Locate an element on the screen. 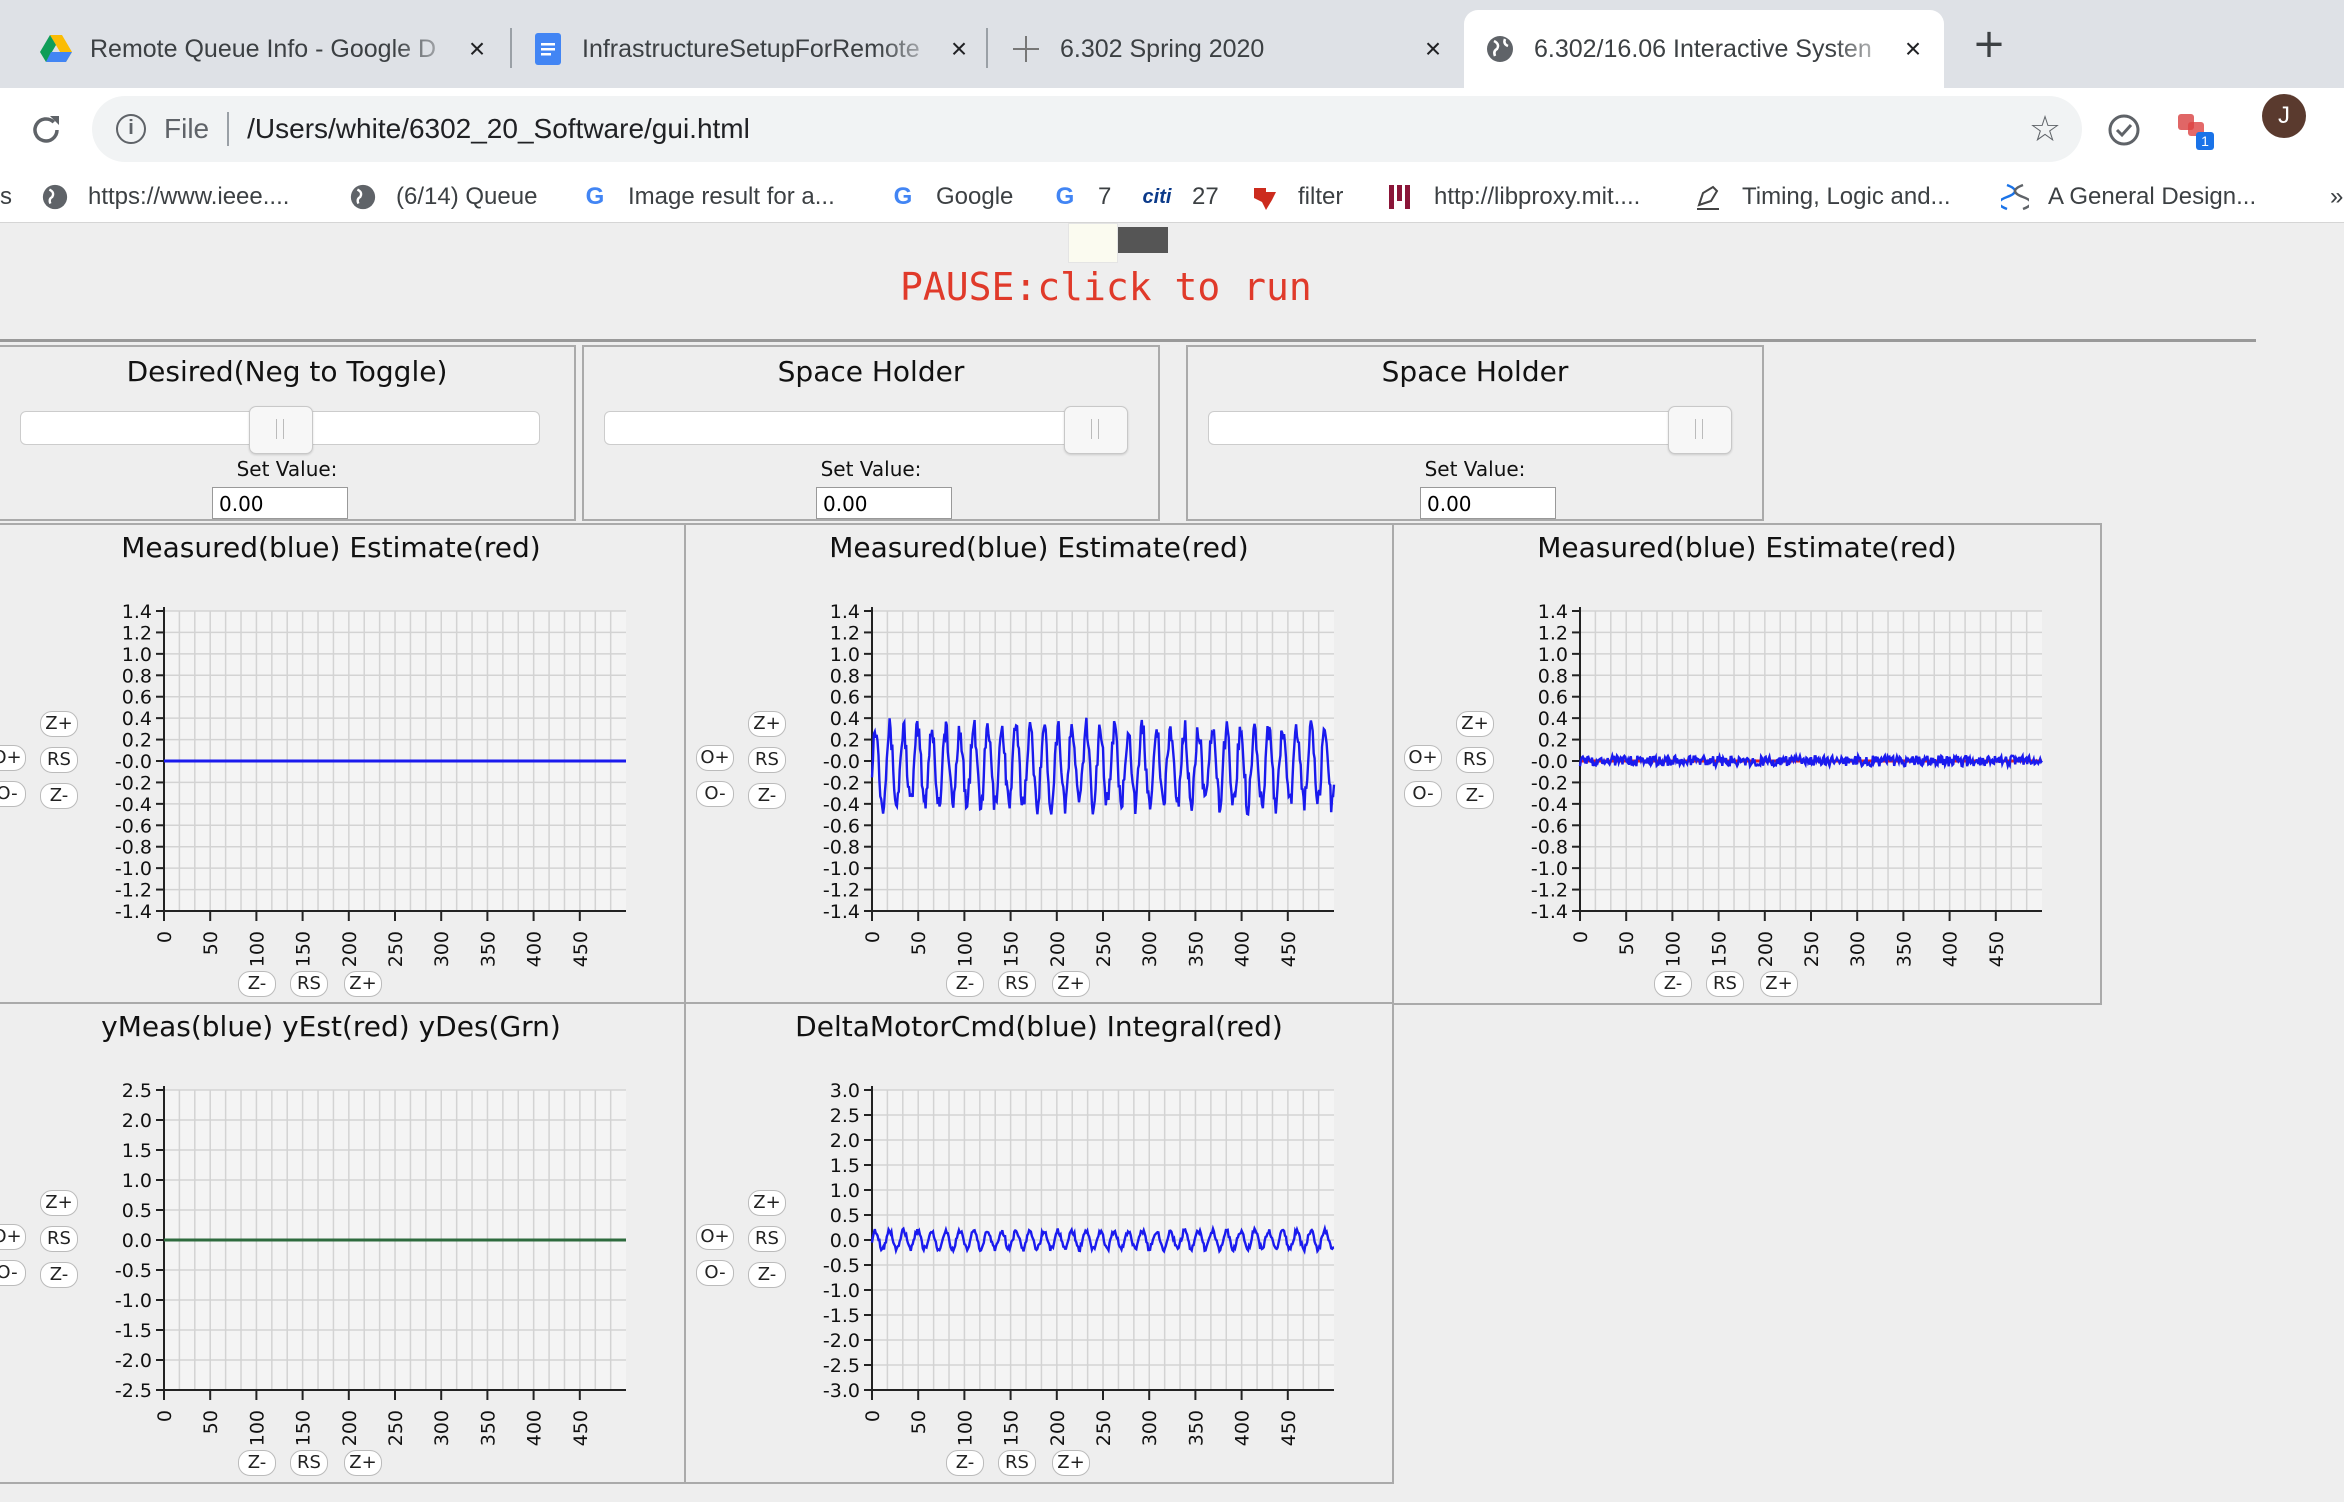 The width and height of the screenshot is (2344, 1502). bookmark-item: (6/14) Queue is located at coordinates (442, 197).